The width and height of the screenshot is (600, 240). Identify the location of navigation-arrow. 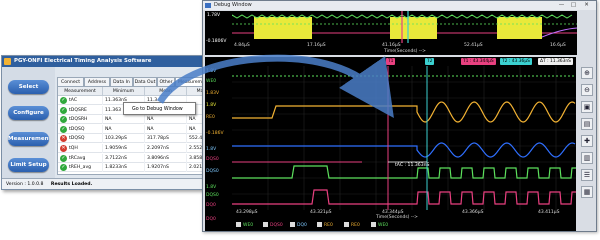
(275, 86).